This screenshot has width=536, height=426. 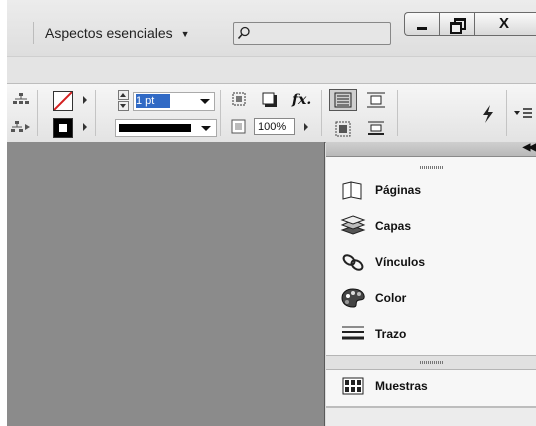 I want to click on restore-icon-back, so click(x=456, y=28).